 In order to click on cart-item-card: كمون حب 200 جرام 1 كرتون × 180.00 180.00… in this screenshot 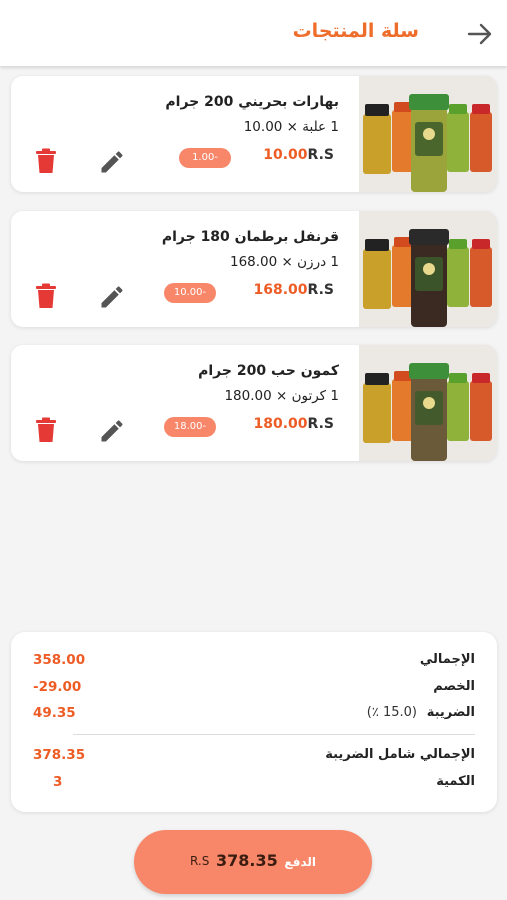, I will do `click(254, 403)`.